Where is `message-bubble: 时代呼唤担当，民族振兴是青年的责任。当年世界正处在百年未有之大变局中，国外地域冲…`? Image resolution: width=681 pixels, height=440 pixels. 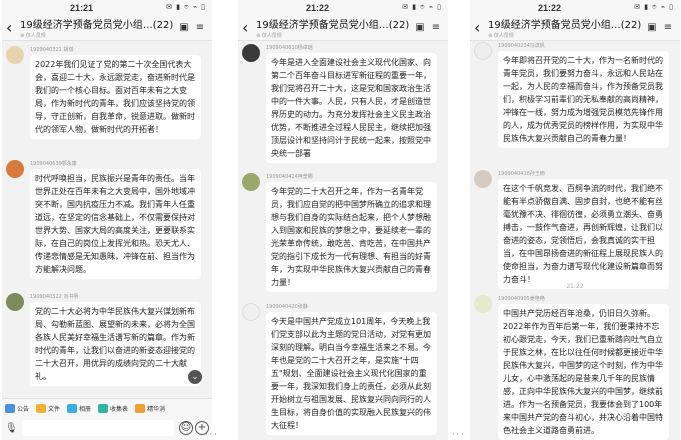
message-bubble: 时代呼唤担当，民族振兴是青年的责任。当年世界正处在百年未有之大变局中，国外地域冲… is located at coordinates (115, 224).